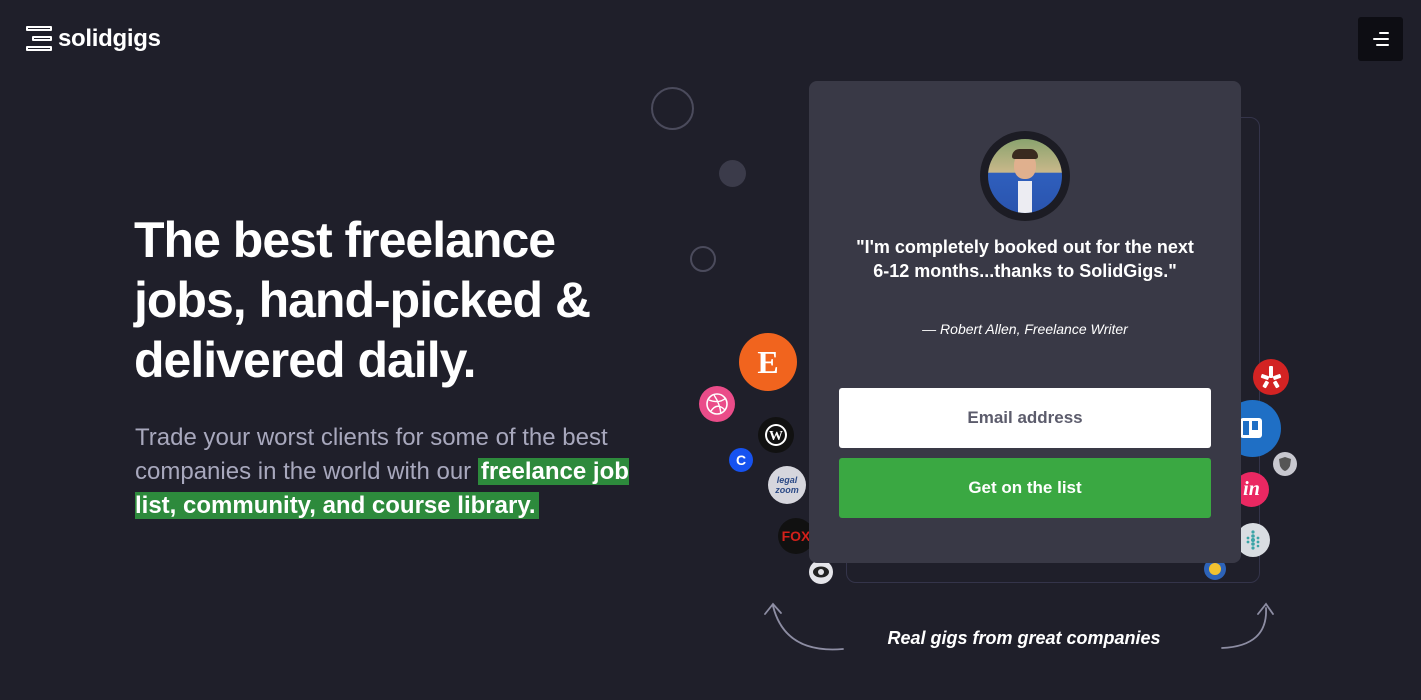 This screenshot has width=1421, height=700. I want to click on tagline: Real gigs from great companies, so click(1024, 638).